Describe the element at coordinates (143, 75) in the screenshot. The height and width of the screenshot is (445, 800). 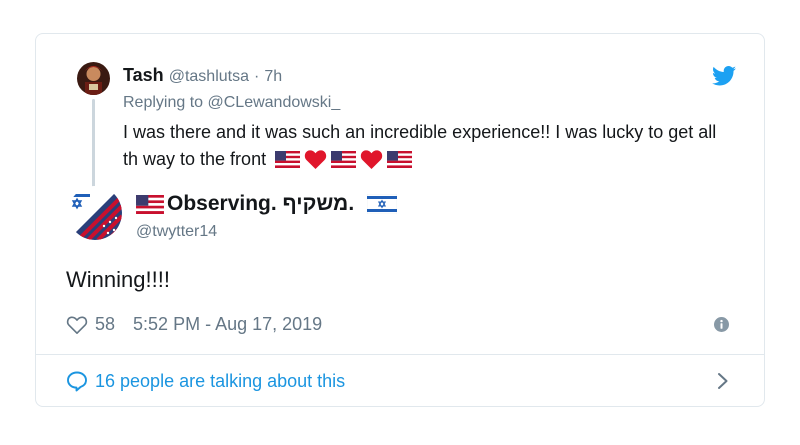
I see `parent-author-name: Tash` at that location.